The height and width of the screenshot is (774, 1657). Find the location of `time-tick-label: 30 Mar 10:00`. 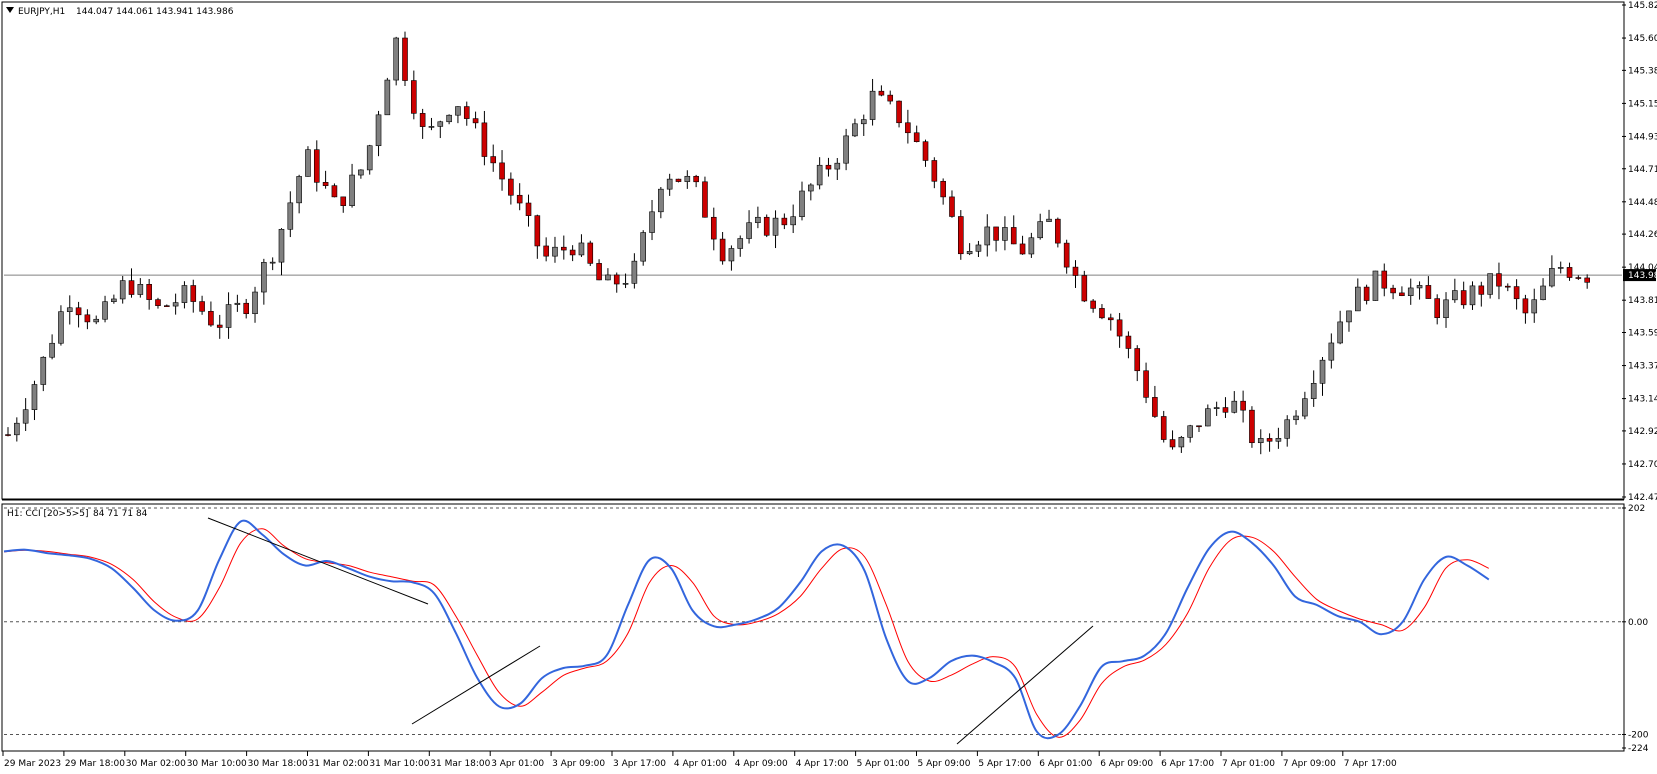

time-tick-label: 30 Mar 10:00 is located at coordinates (217, 764).